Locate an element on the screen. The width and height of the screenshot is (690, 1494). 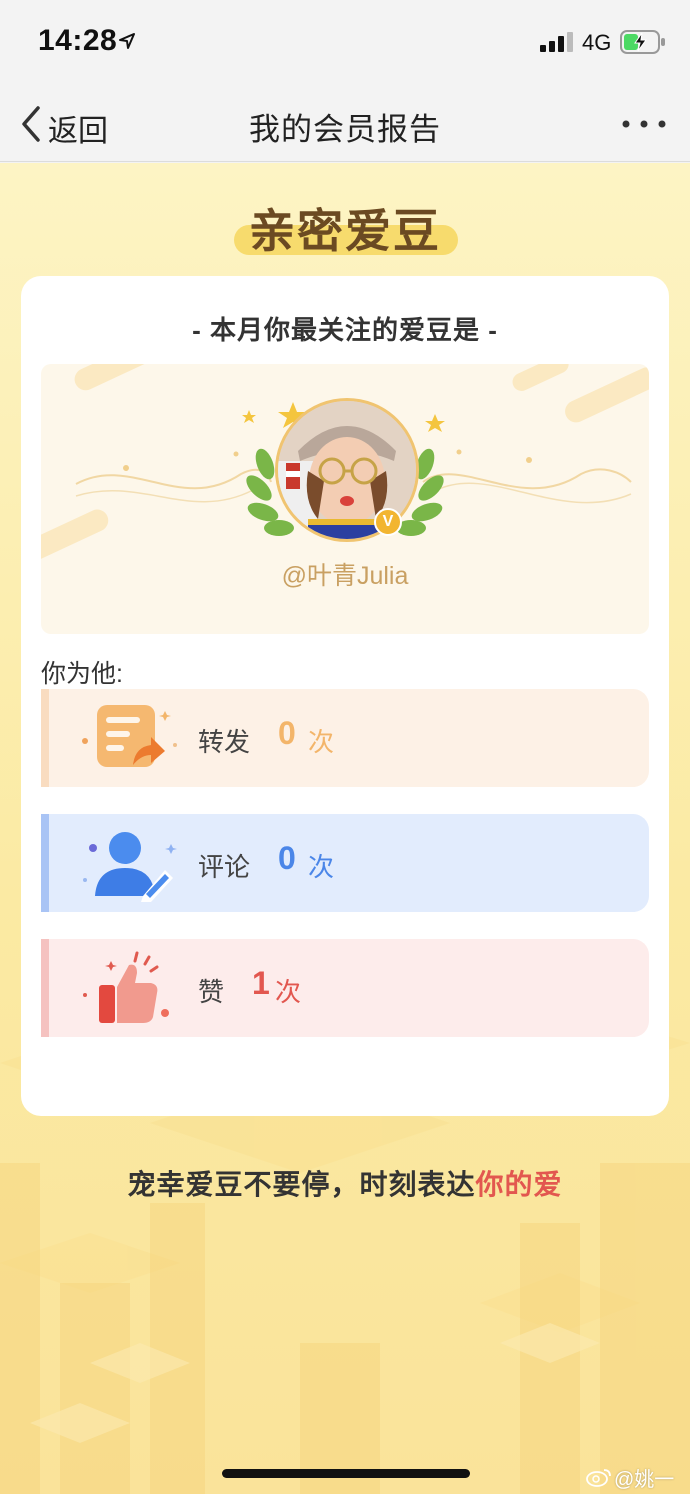
verified-badge: V is located at coordinates (388, 522).